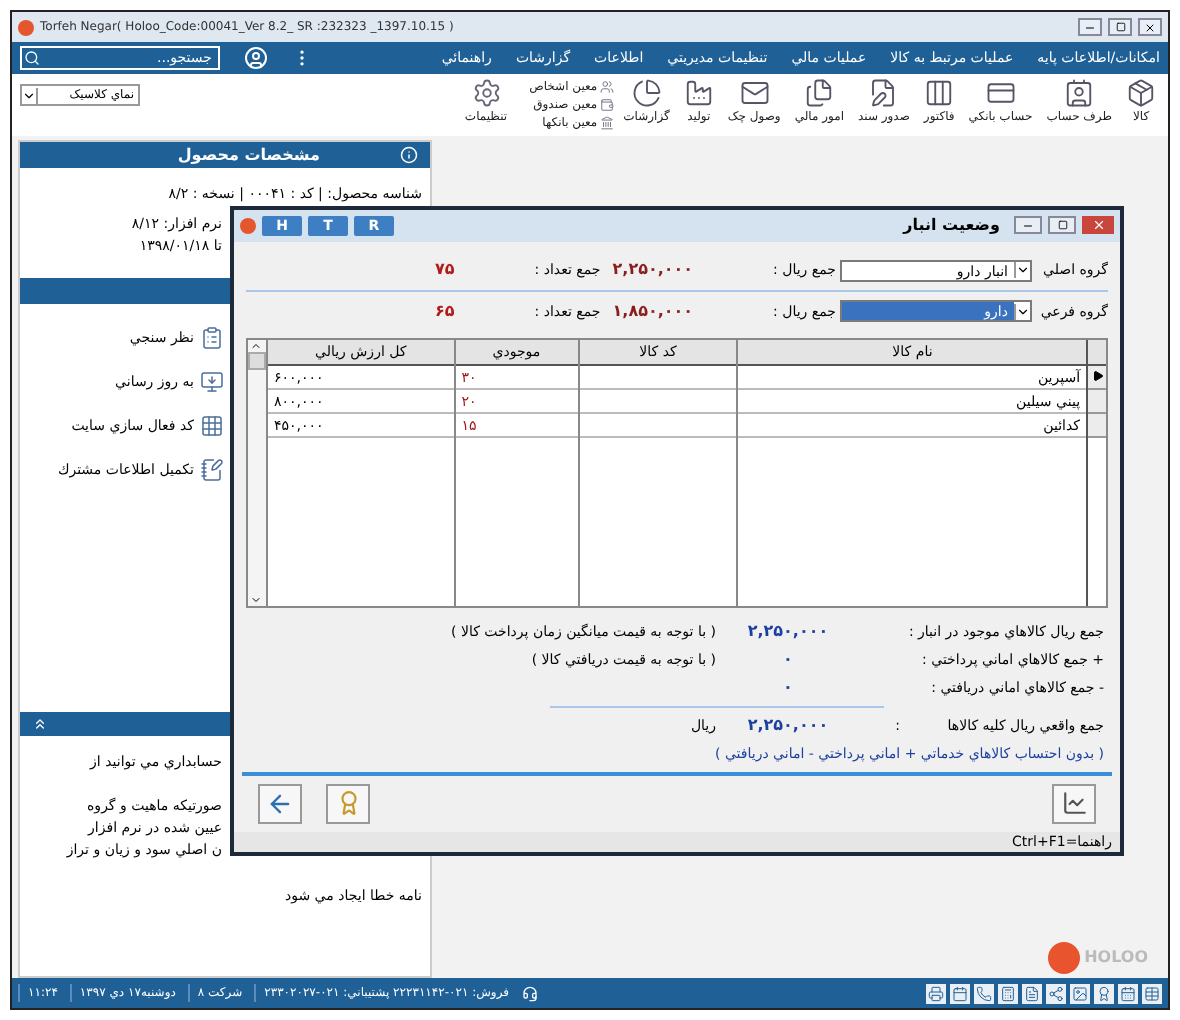 This screenshot has height=1020, width=1180. Describe the element at coordinates (256, 58) in the screenshot. I see `user-icon` at that location.